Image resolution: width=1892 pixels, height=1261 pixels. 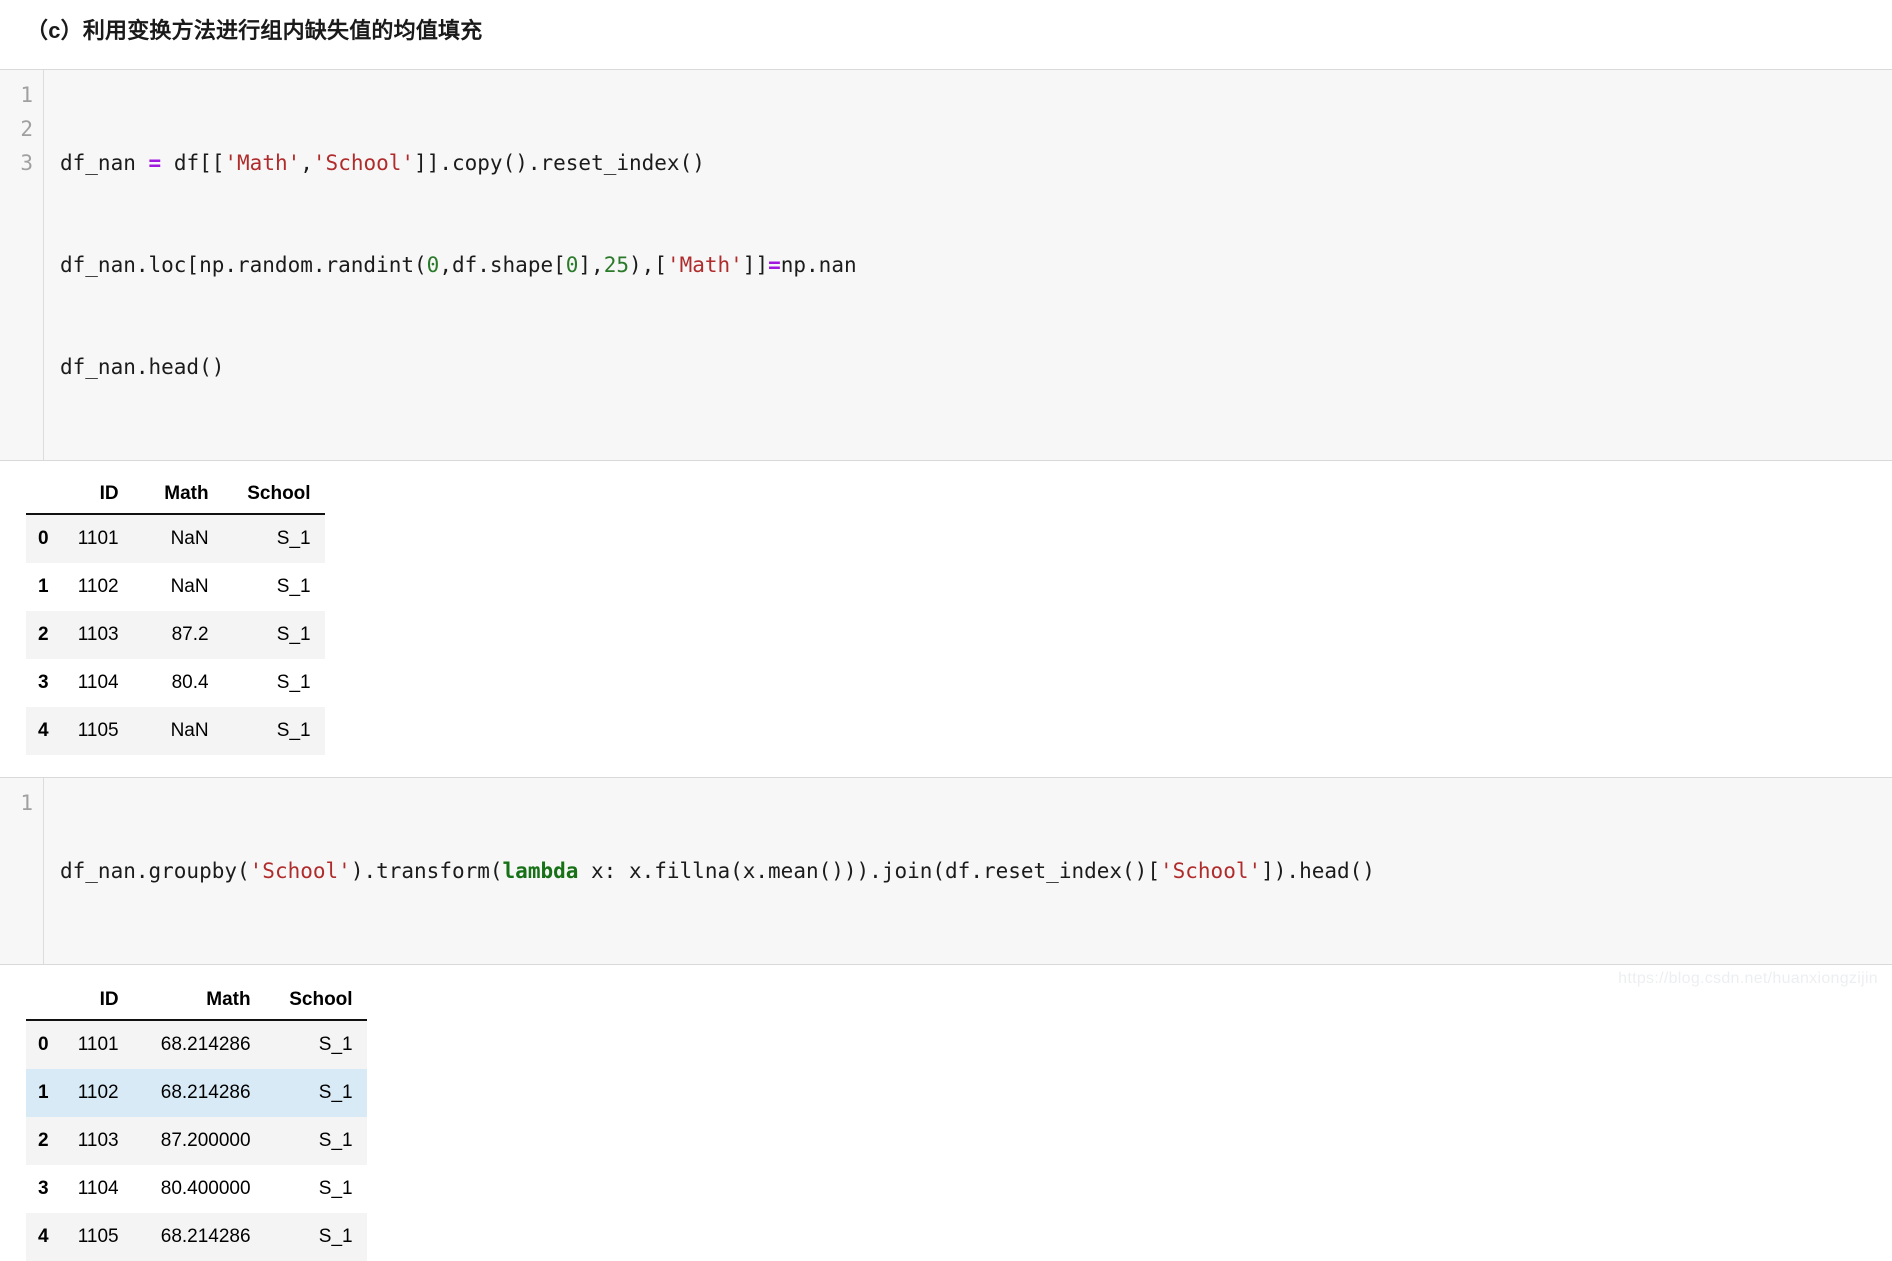 I want to click on code-token: ,, so click(x=306, y=162).